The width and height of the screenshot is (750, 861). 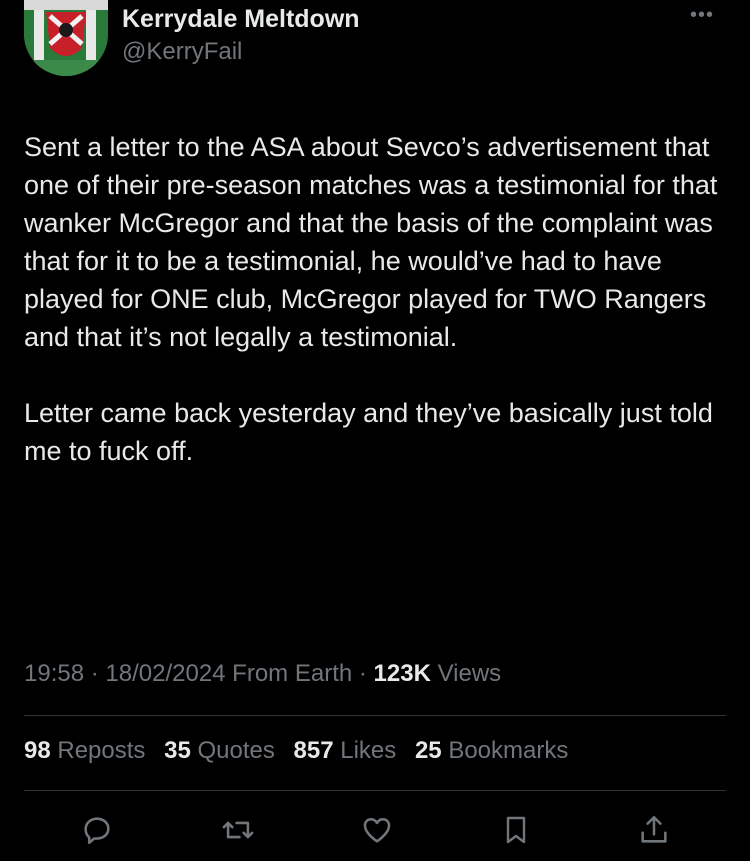 I want to click on repost-button, so click(x=238, y=830).